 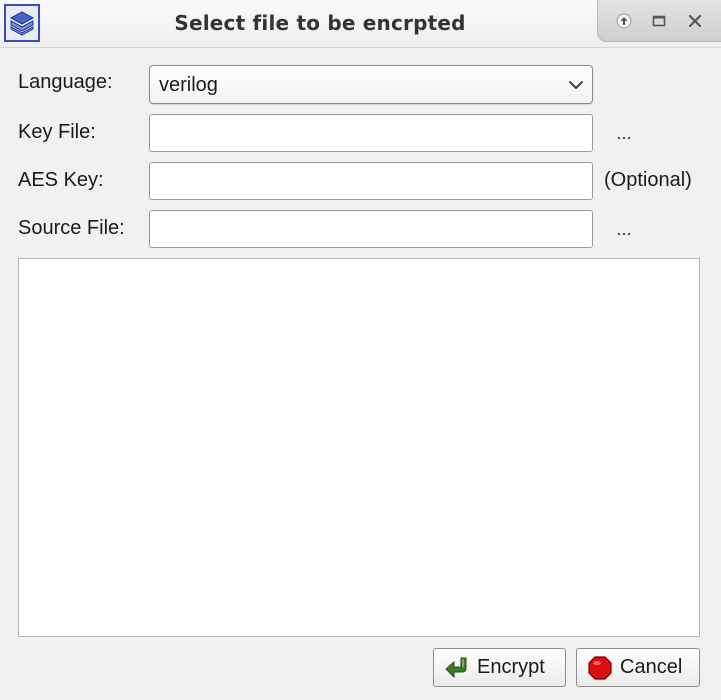 I want to click on language-selected-value: verilog, so click(x=188, y=85).